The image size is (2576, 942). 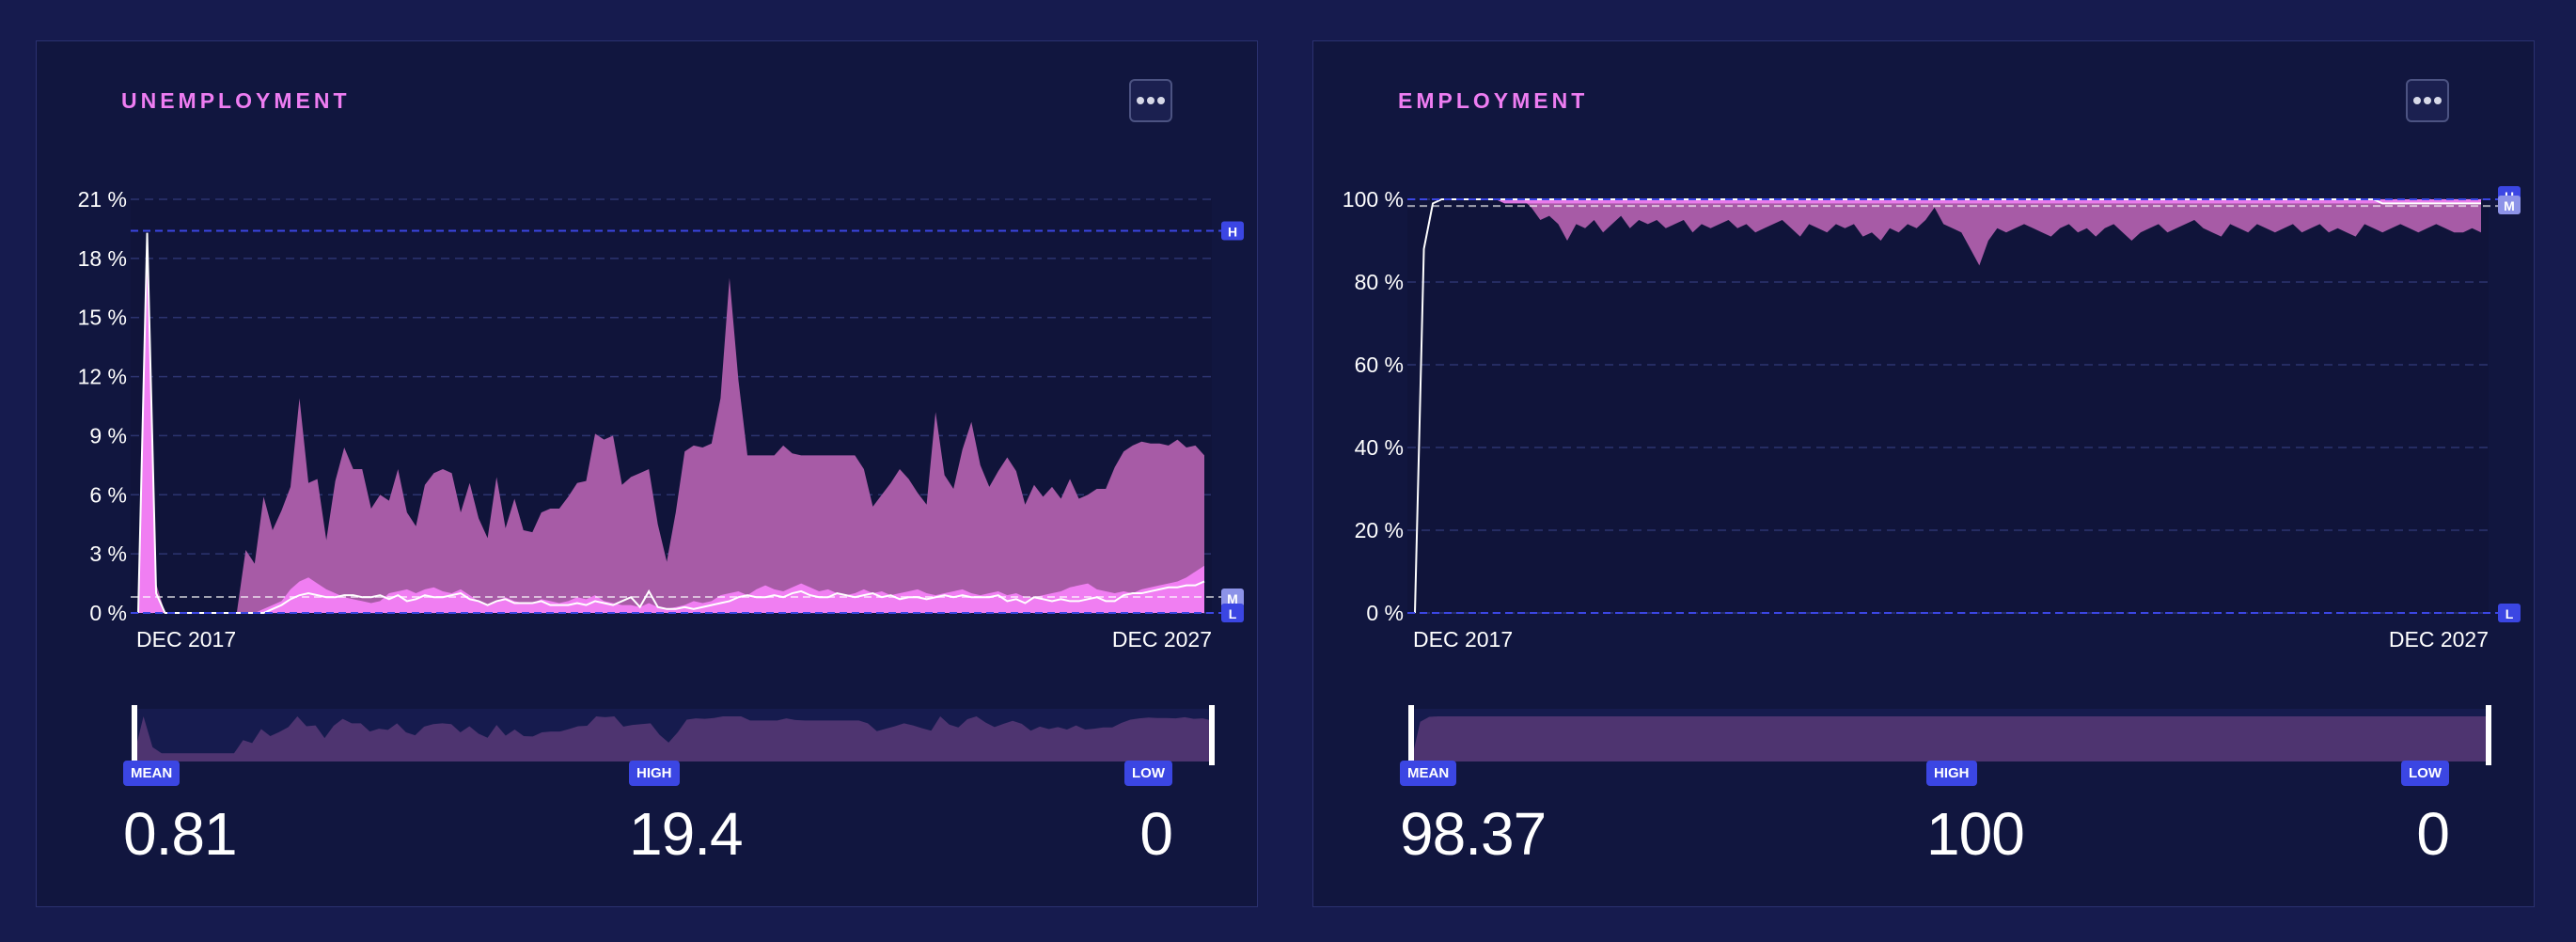 I want to click on y-tick-label: 100 %, so click(x=1374, y=199).